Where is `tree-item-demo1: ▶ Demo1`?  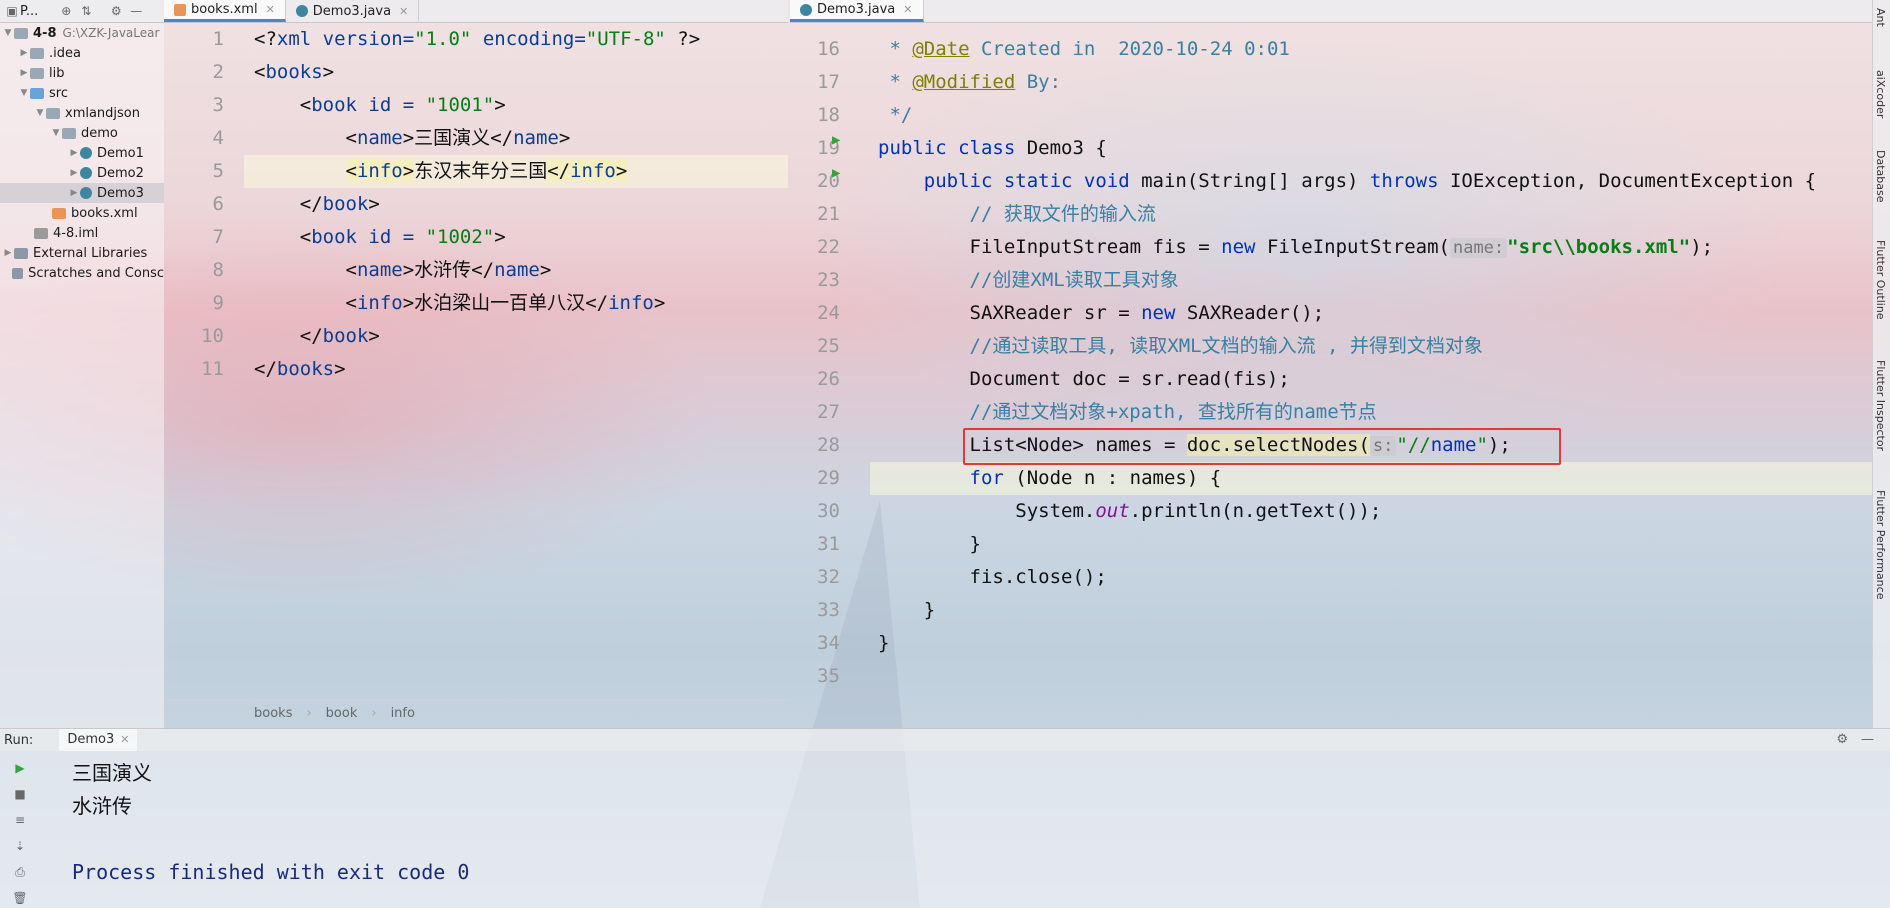
tree-item-demo1: ▶ Demo1 is located at coordinates (82, 153).